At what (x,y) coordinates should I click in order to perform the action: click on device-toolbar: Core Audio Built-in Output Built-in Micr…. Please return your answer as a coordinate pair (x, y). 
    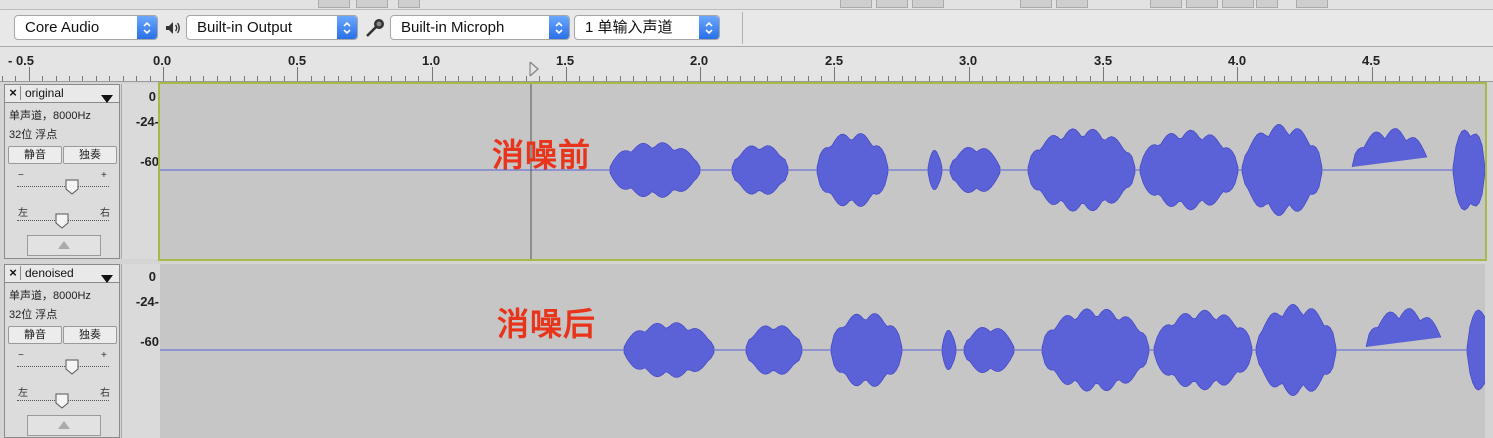
    Looking at the image, I should click on (746, 28).